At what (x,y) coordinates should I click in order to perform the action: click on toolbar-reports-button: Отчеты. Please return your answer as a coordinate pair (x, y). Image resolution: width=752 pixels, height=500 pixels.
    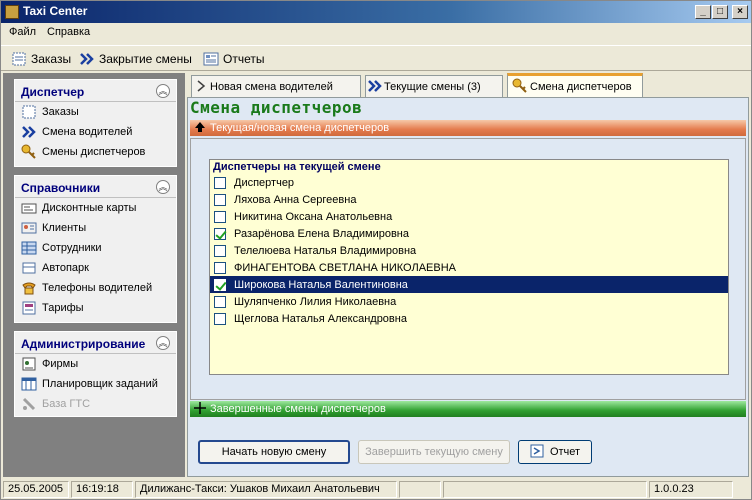
    Looking at the image, I should click on (233, 59).